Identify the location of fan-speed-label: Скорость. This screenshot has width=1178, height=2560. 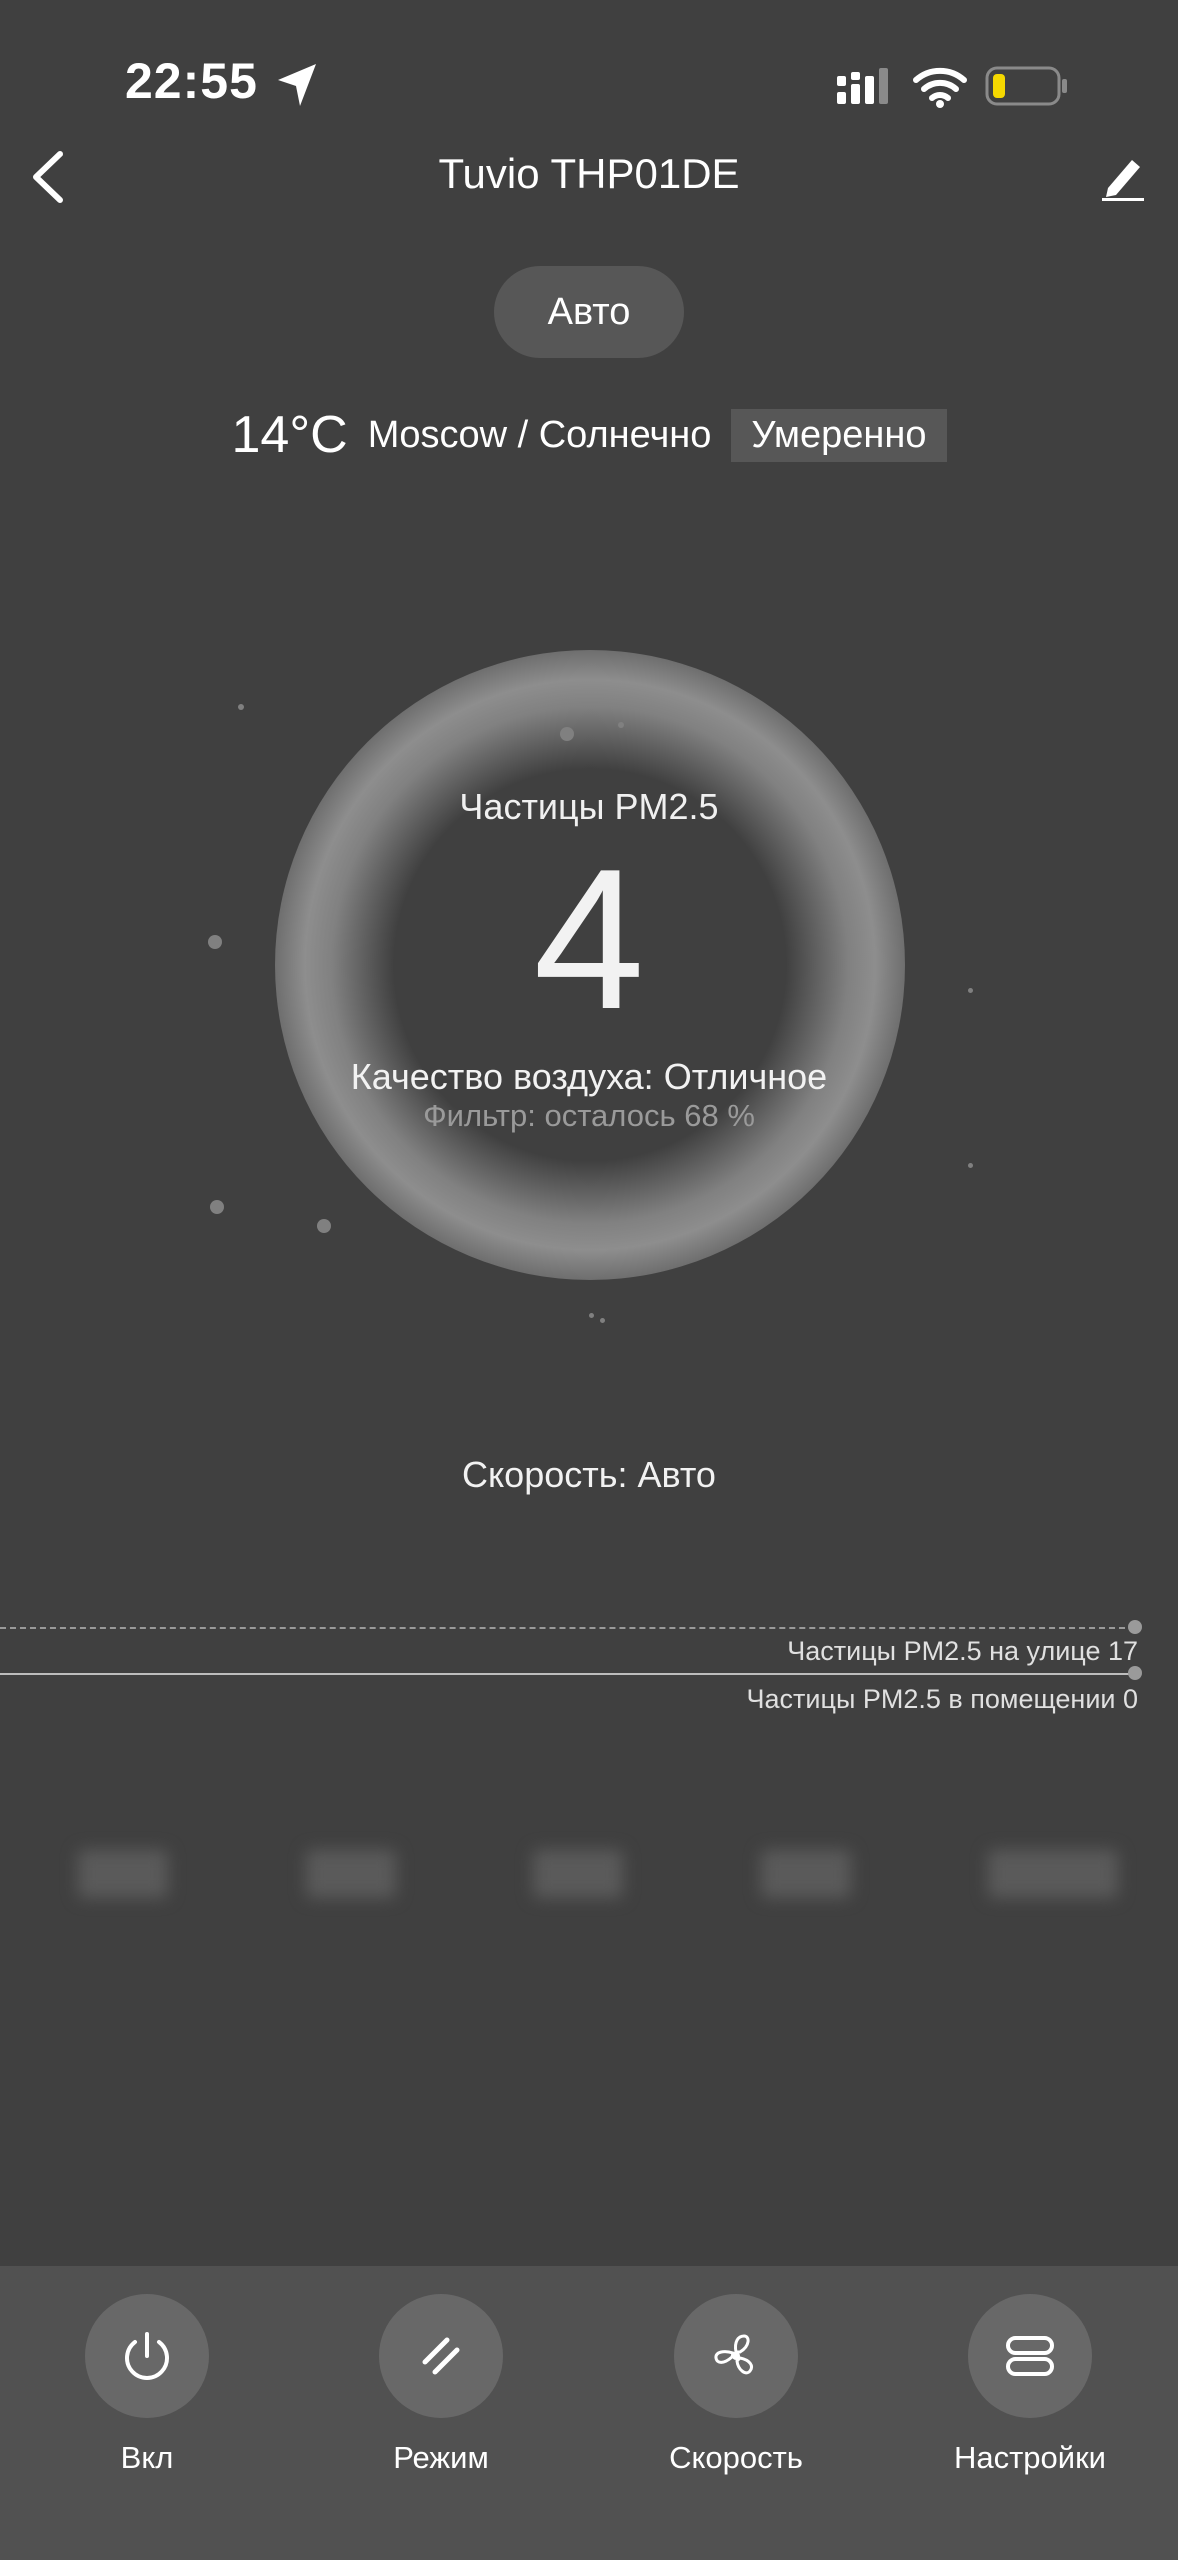
(736, 2457).